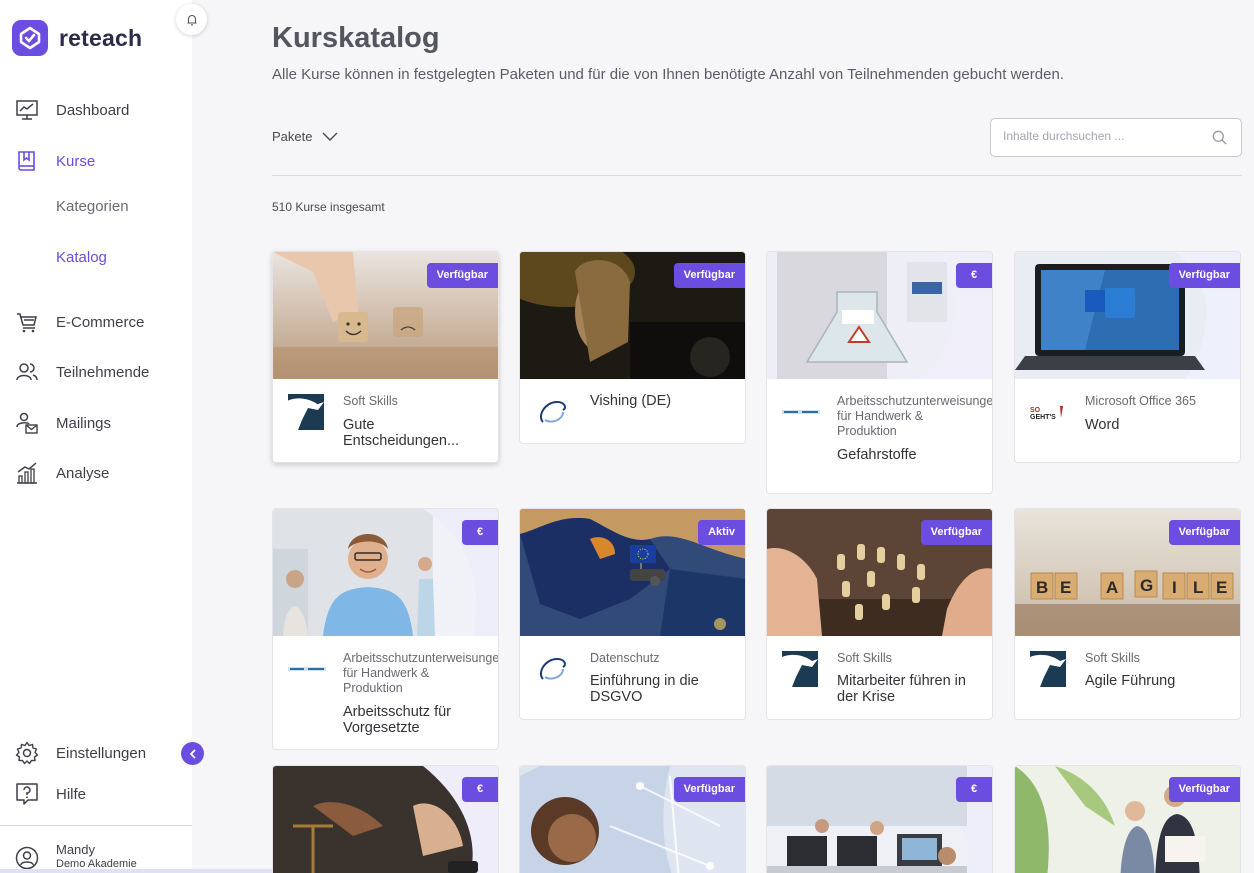  I want to click on course-category: Microsoft Office 365, so click(1140, 401).